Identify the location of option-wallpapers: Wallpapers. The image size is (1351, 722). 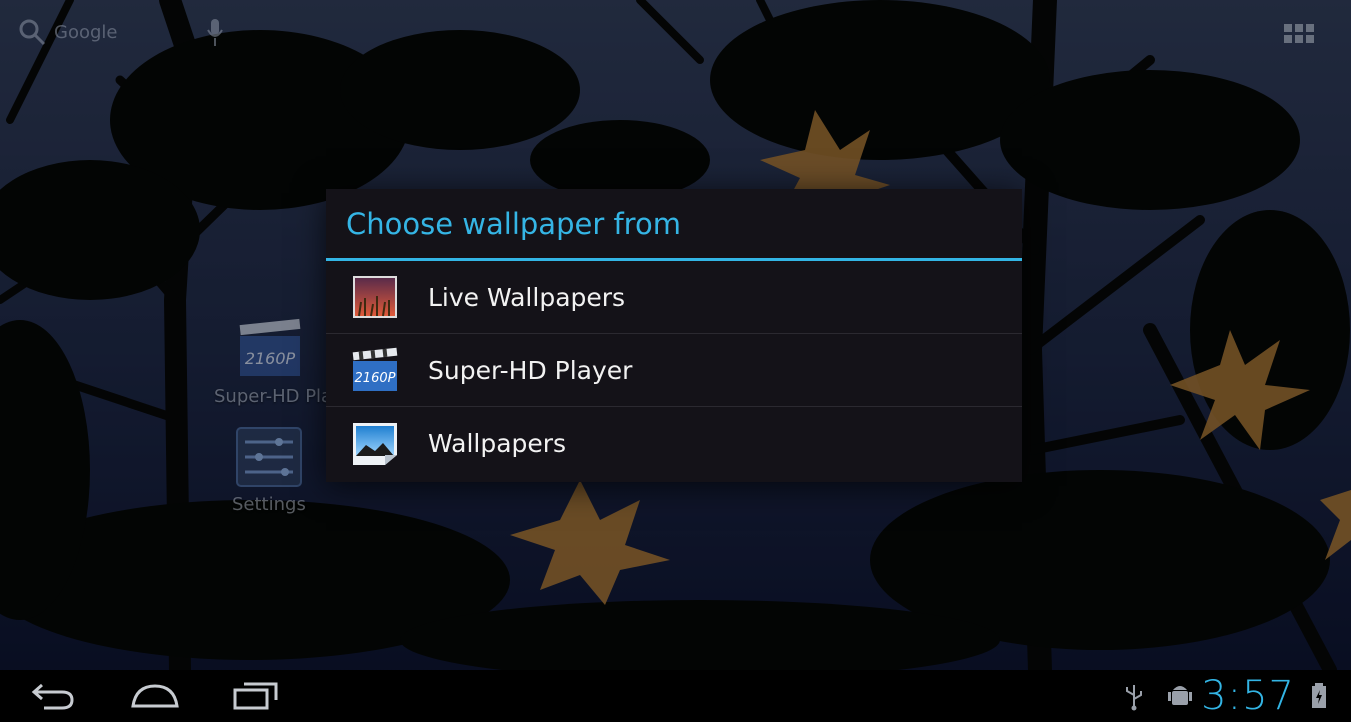
(674, 443).